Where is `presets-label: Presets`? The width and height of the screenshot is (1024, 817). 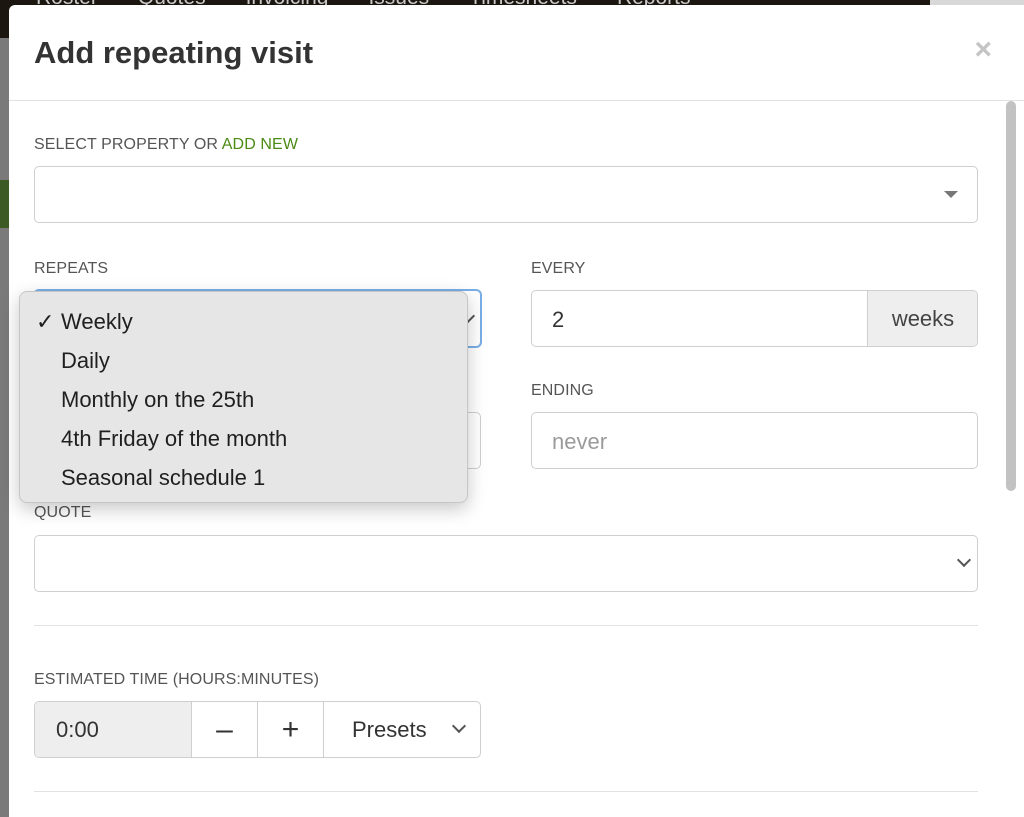 presets-label: Presets is located at coordinates (389, 729).